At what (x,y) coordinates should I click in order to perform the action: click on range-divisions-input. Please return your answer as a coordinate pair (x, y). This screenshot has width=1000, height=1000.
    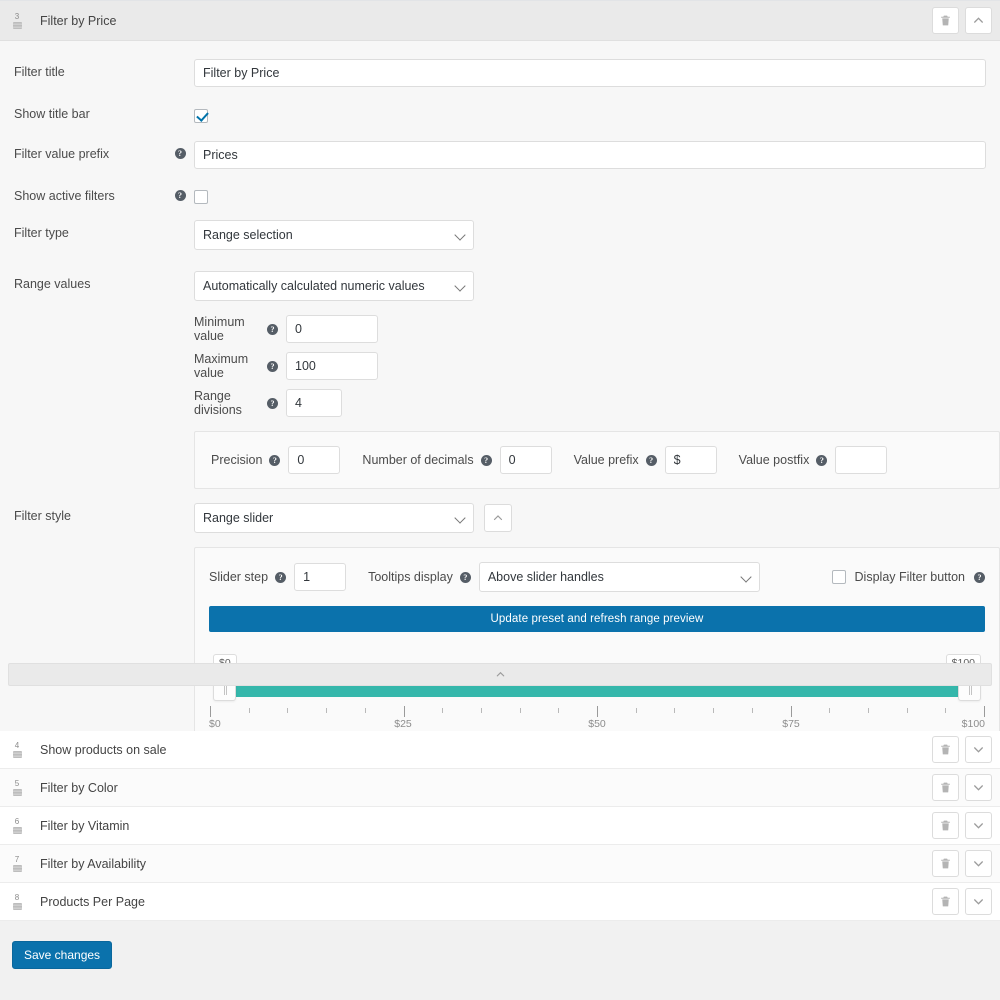
    Looking at the image, I should click on (314, 403).